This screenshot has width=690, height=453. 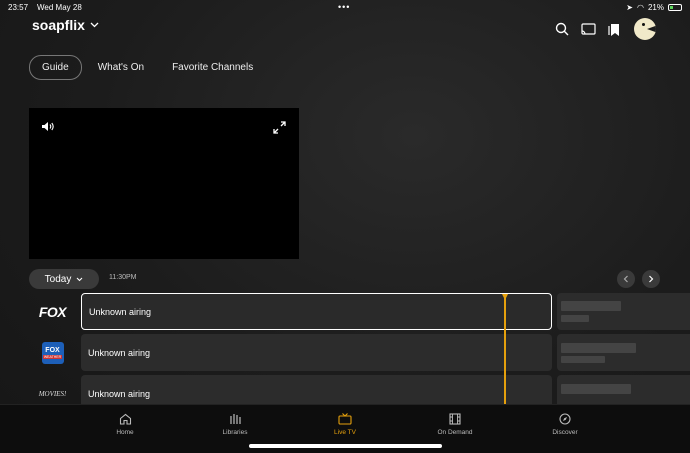 I want to click on now-indicator-line, so click(x=505, y=351).